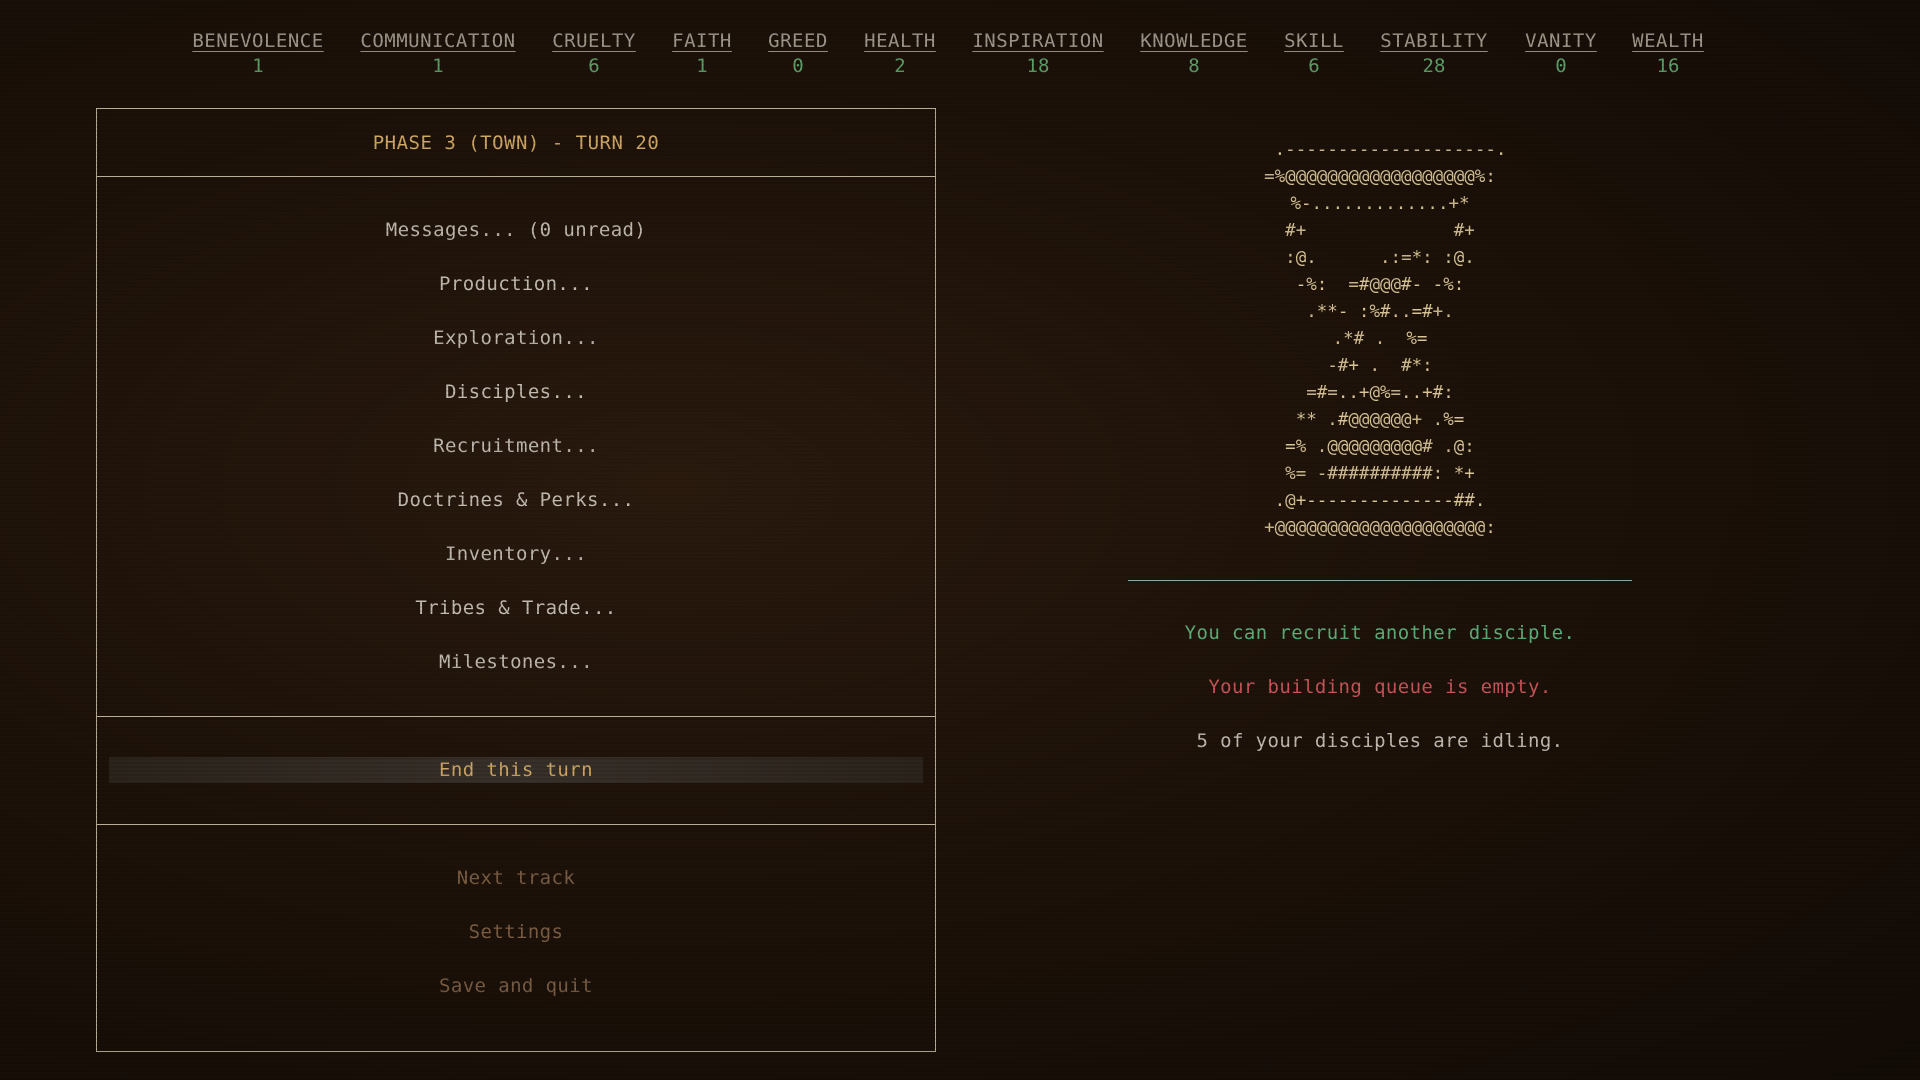 The image size is (1920, 1080). Describe the element at coordinates (798, 41) in the screenshot. I see `stat-name: GREED` at that location.